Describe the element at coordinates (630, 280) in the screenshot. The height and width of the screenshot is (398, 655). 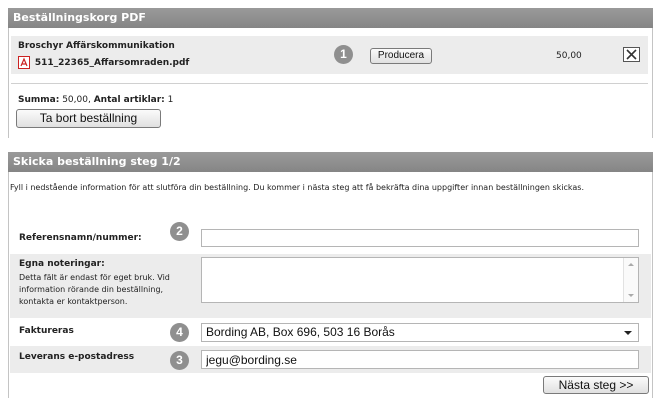
I see `notes-scrollbar` at that location.